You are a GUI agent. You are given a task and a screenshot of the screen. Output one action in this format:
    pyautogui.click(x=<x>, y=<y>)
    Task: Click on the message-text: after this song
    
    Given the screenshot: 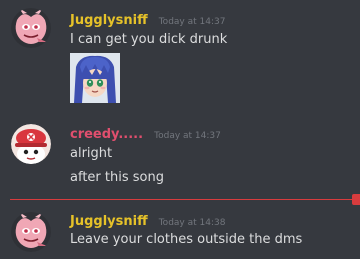 What is the action you would take?
    pyautogui.click(x=117, y=177)
    